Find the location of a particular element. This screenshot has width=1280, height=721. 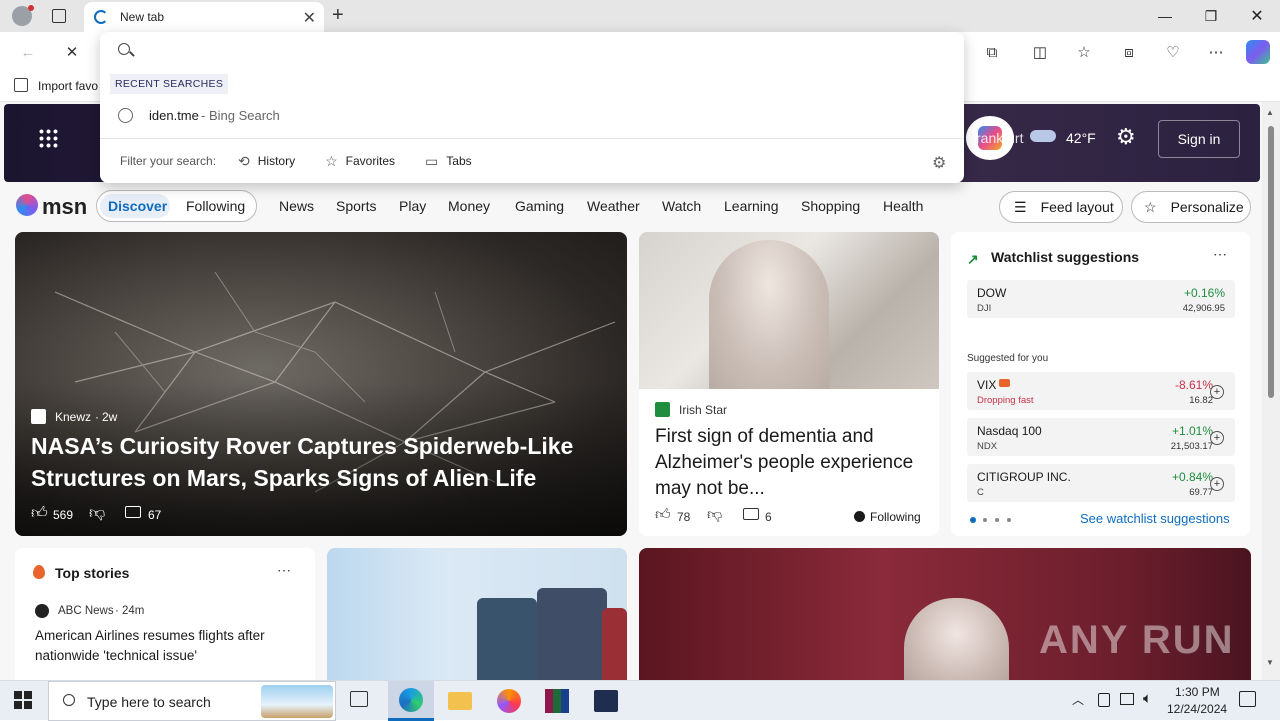

following-label: Following is located at coordinates (895, 517).